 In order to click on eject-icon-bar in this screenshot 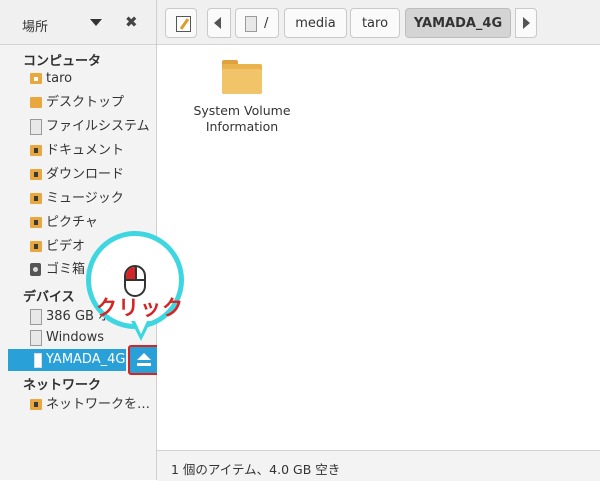, I will do `click(144, 364)`.